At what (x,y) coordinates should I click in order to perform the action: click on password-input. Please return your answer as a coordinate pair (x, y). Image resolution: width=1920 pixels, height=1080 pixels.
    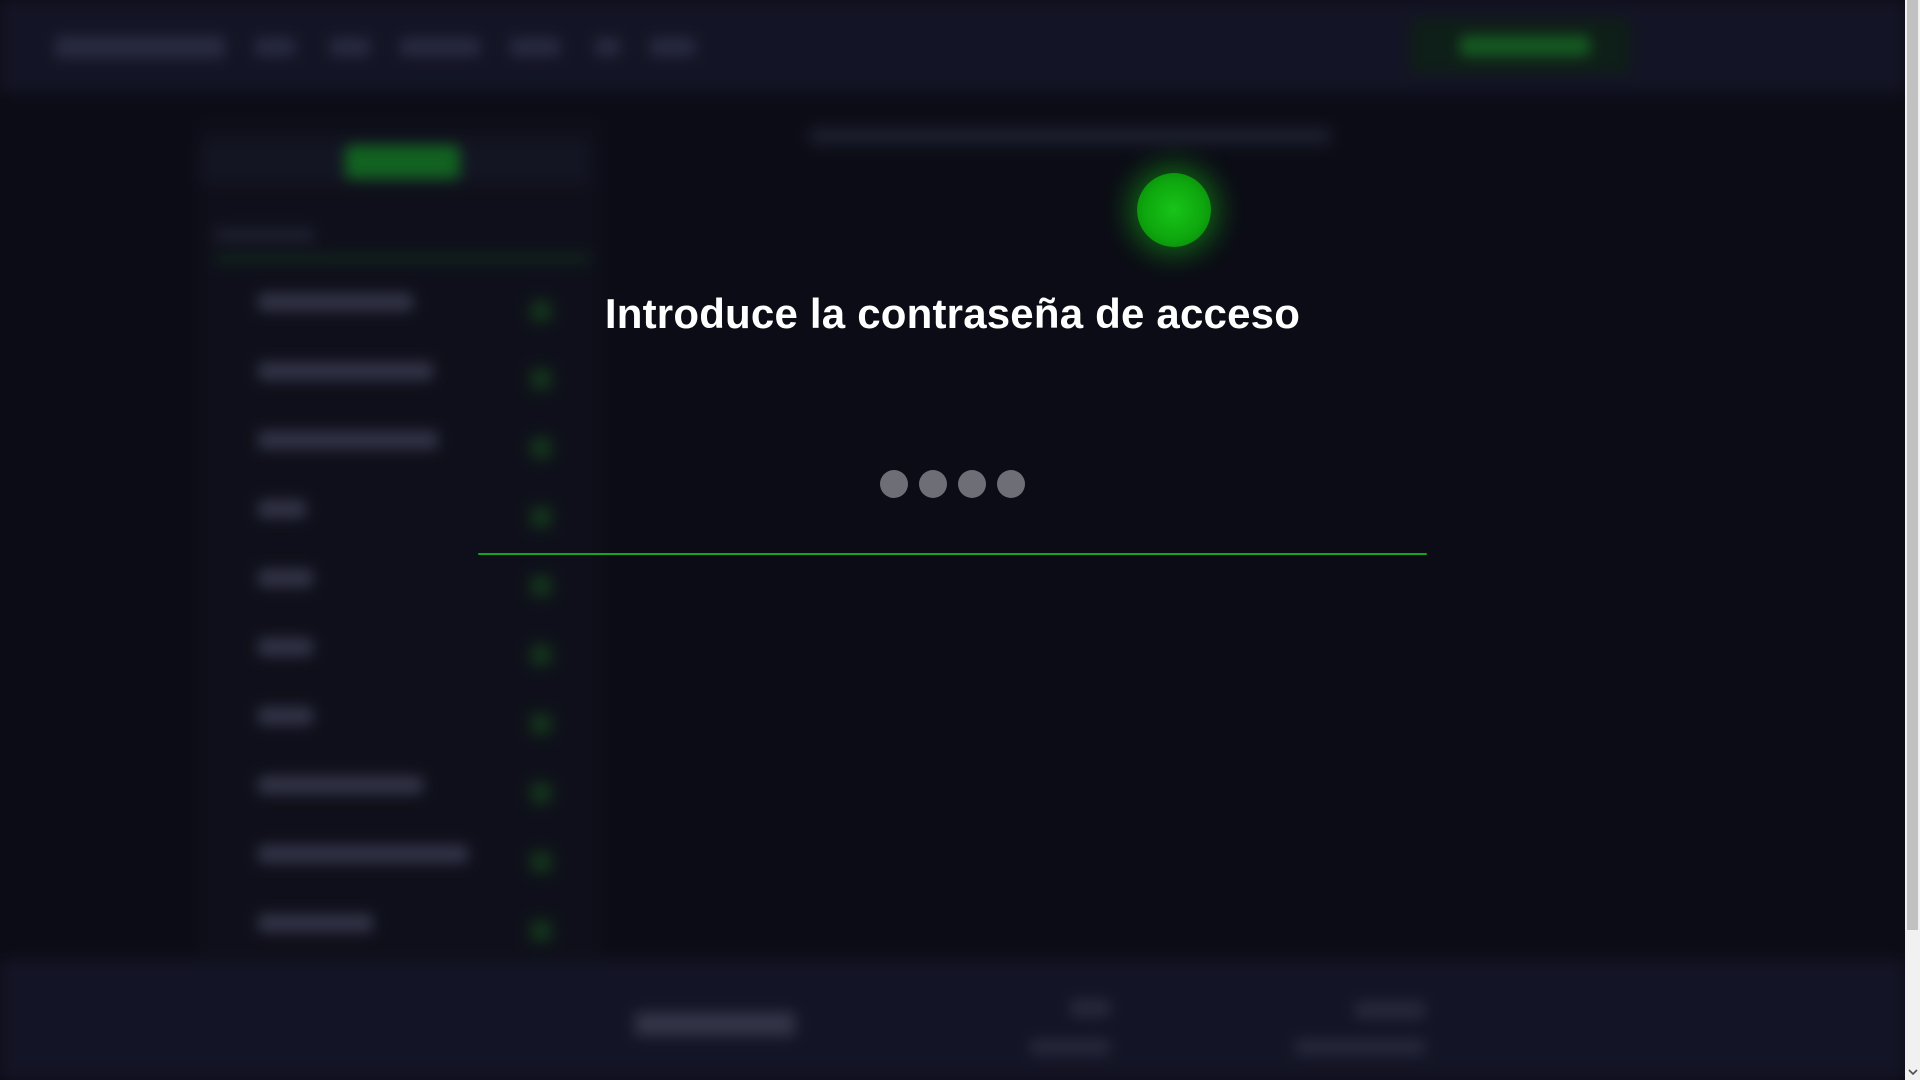
    Looking at the image, I should click on (952, 488).